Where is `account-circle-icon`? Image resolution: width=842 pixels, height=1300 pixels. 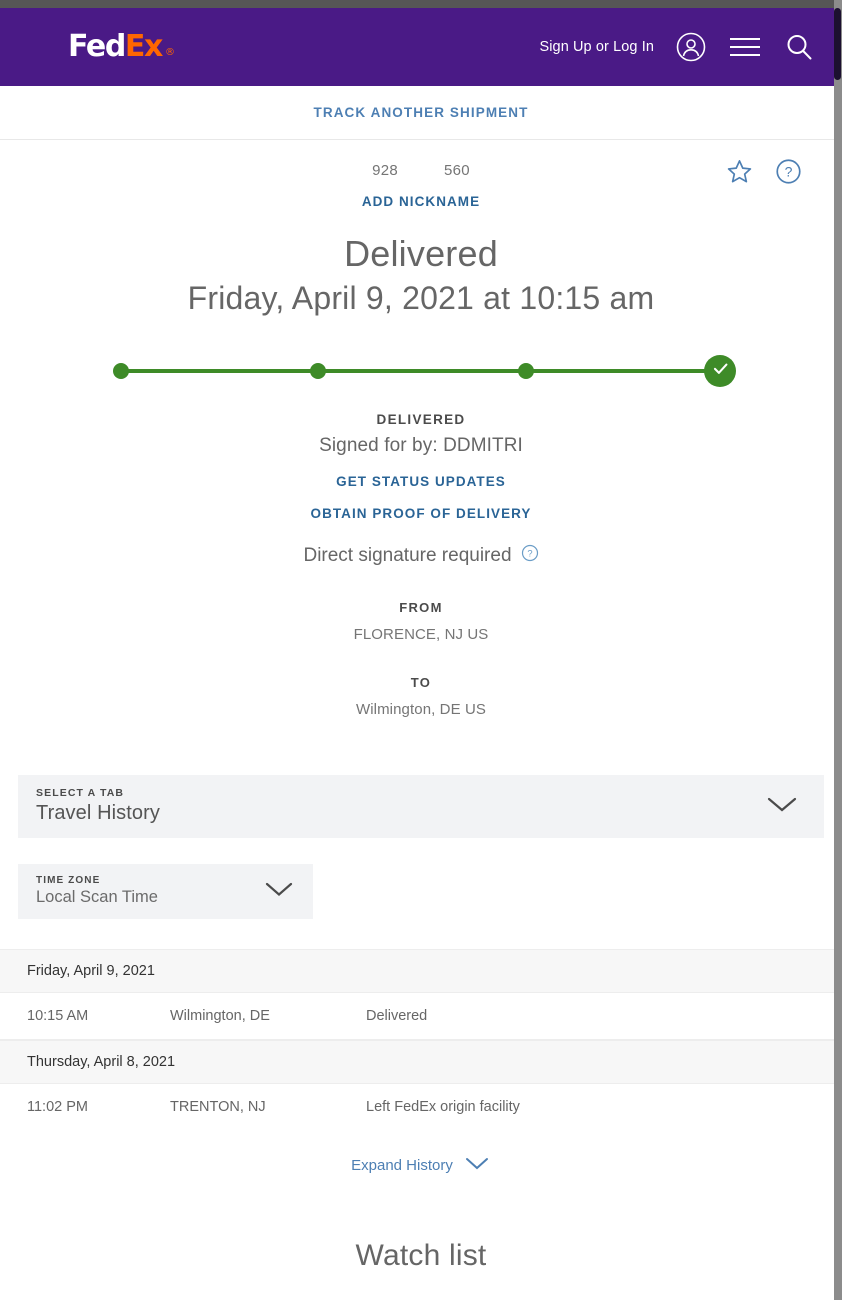 account-circle-icon is located at coordinates (691, 47).